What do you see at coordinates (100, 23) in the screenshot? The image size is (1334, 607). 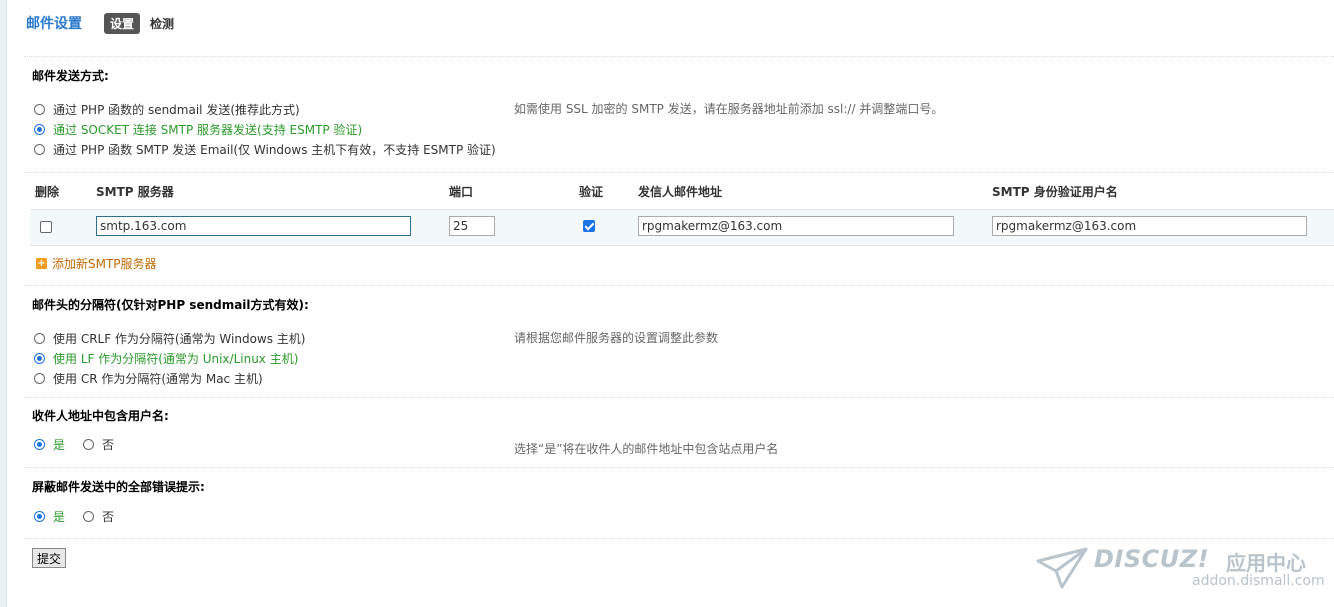 I see `page-header: 邮件设置 设置 检测` at bounding box center [100, 23].